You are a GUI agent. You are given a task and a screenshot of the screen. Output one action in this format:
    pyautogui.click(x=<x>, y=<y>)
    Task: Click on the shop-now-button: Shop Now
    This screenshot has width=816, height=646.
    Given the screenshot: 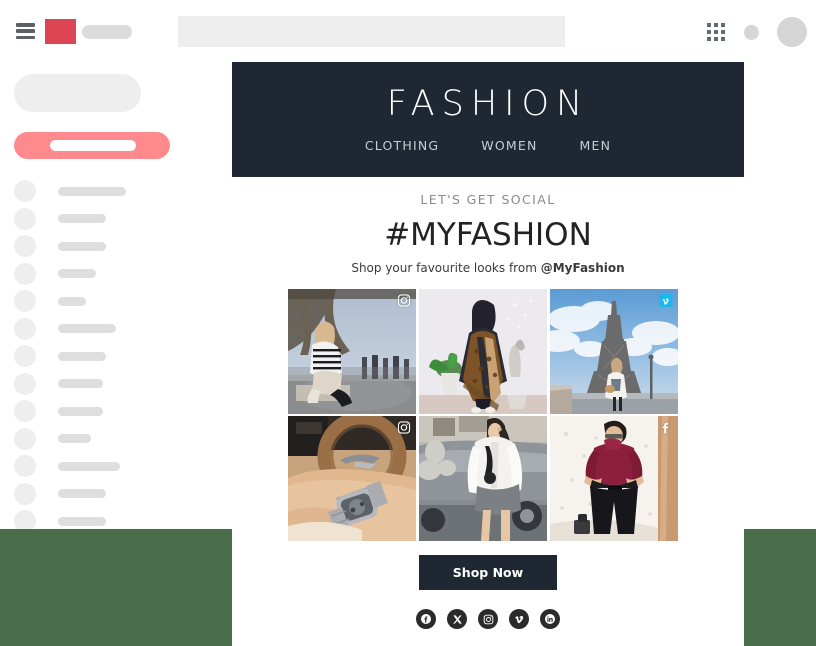 What is the action you would take?
    pyautogui.click(x=488, y=572)
    